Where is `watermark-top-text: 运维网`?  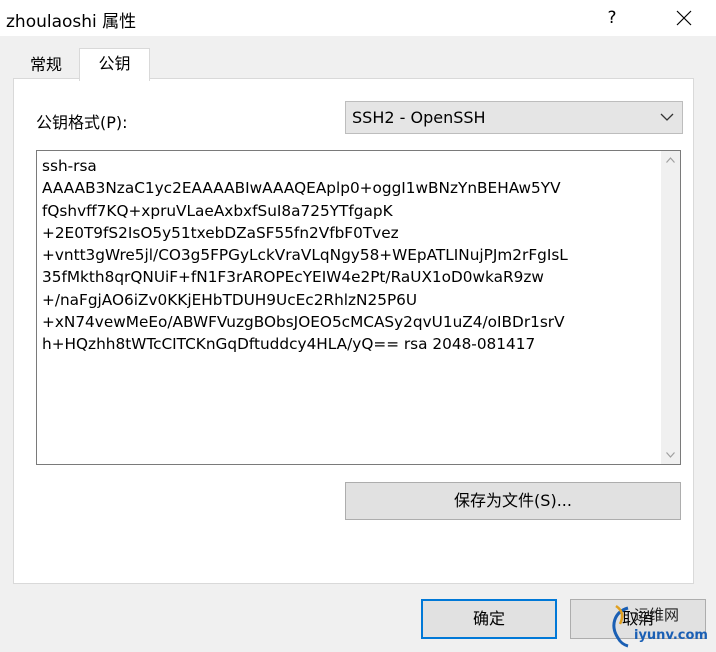
watermark-top-text: 运维网 is located at coordinates (657, 615).